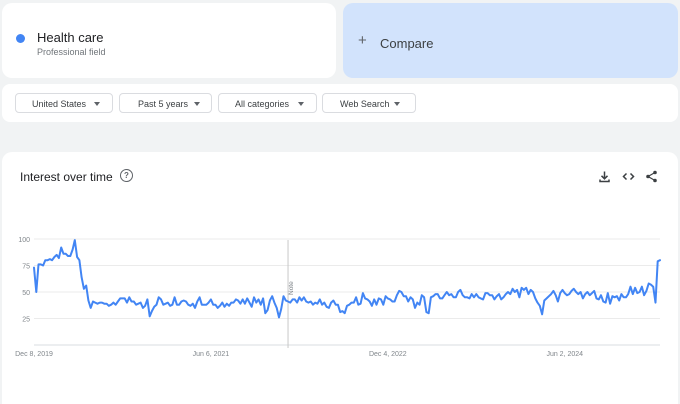 This screenshot has width=680, height=404. I want to click on y-tick-label: 25, so click(26, 320).